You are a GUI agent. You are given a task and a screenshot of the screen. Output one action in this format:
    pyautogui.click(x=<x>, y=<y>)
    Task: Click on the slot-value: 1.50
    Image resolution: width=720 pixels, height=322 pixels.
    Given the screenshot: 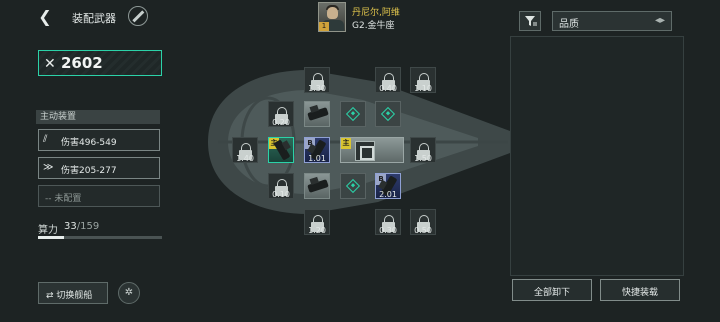 What is the action you would take?
    pyautogui.click(x=423, y=158)
    